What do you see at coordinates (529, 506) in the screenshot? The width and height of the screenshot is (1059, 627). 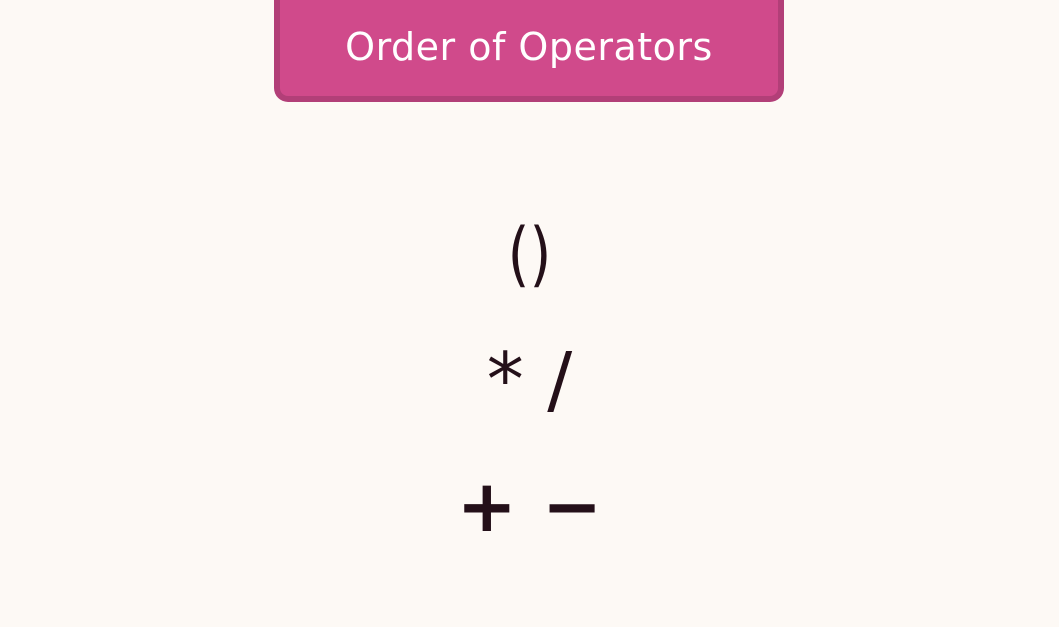 I see `operator-row-add-subtract: + −` at bounding box center [529, 506].